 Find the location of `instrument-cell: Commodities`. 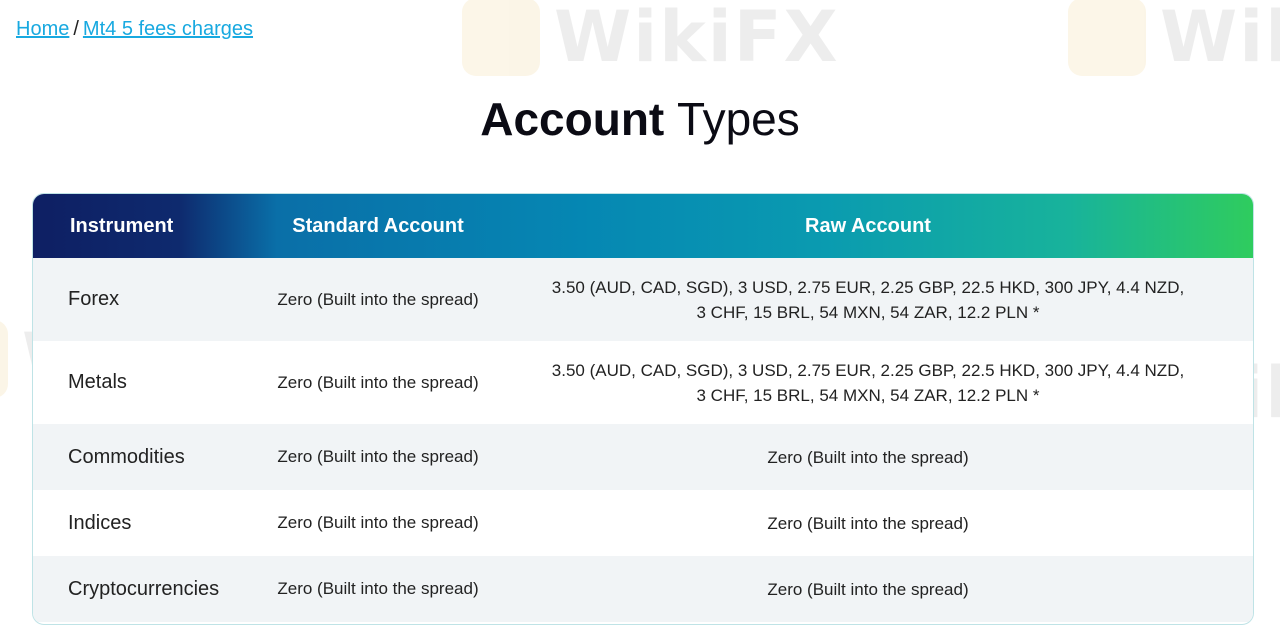

instrument-cell: Commodities is located at coordinates (126, 456).